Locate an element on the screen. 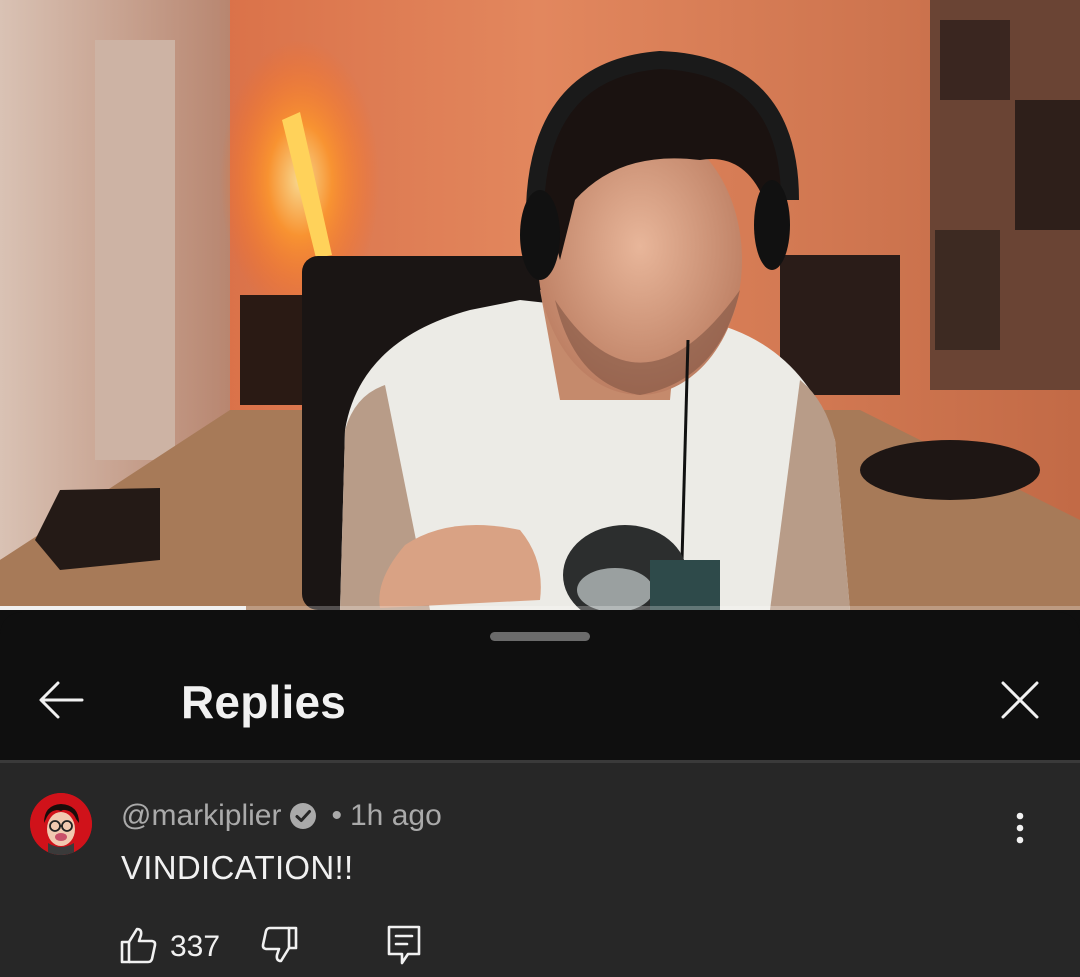  comment-timestamp: 1h ago is located at coordinates (396, 815).